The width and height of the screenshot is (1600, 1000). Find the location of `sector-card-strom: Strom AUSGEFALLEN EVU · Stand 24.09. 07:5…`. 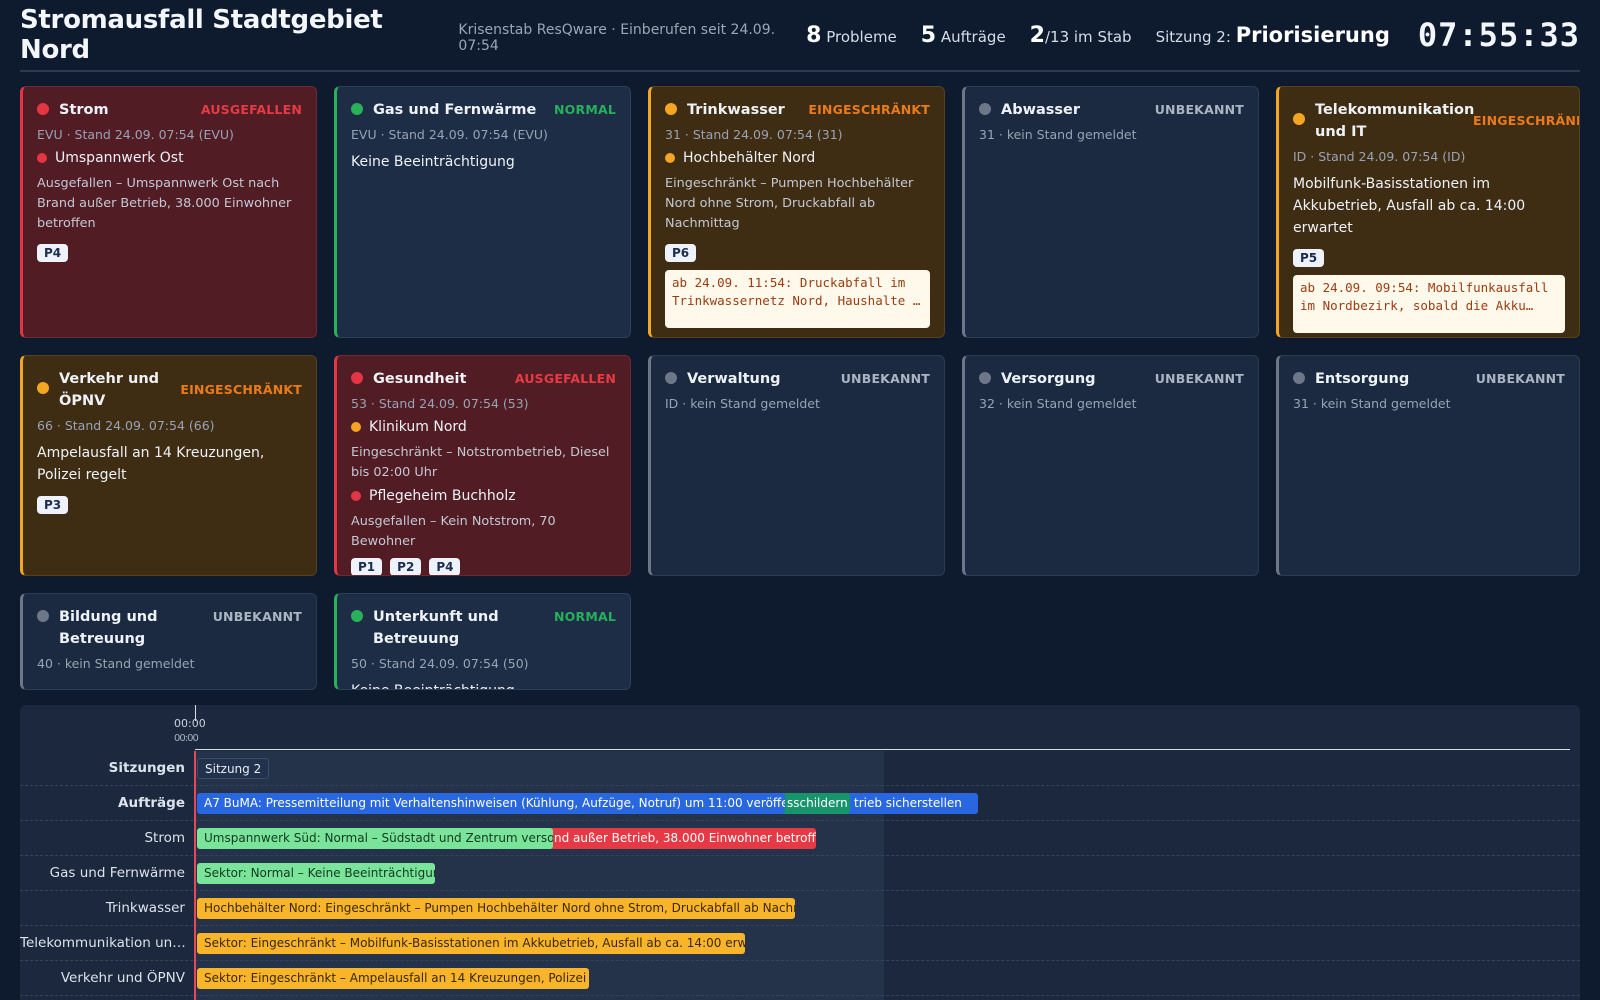

sector-card-strom: Strom AUSGEFALLEN EVU · Stand 24.09. 07:5… is located at coordinates (168, 212).